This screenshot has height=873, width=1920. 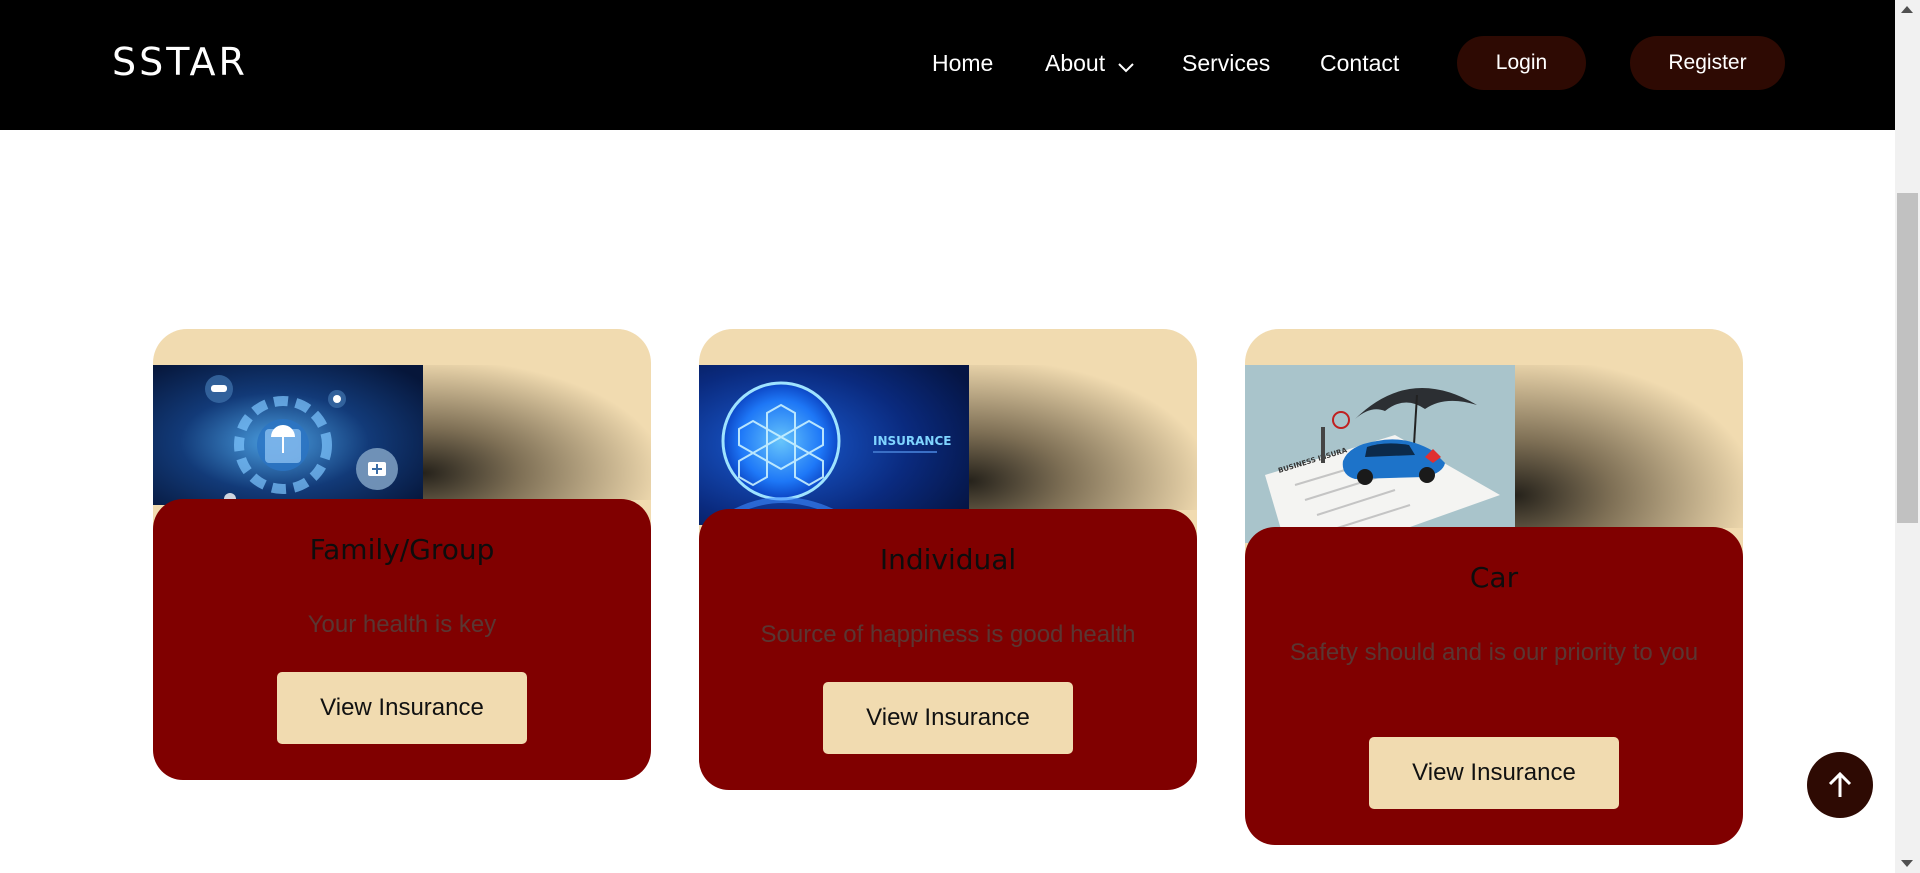 I want to click on card-title: Individual, so click(x=948, y=559).